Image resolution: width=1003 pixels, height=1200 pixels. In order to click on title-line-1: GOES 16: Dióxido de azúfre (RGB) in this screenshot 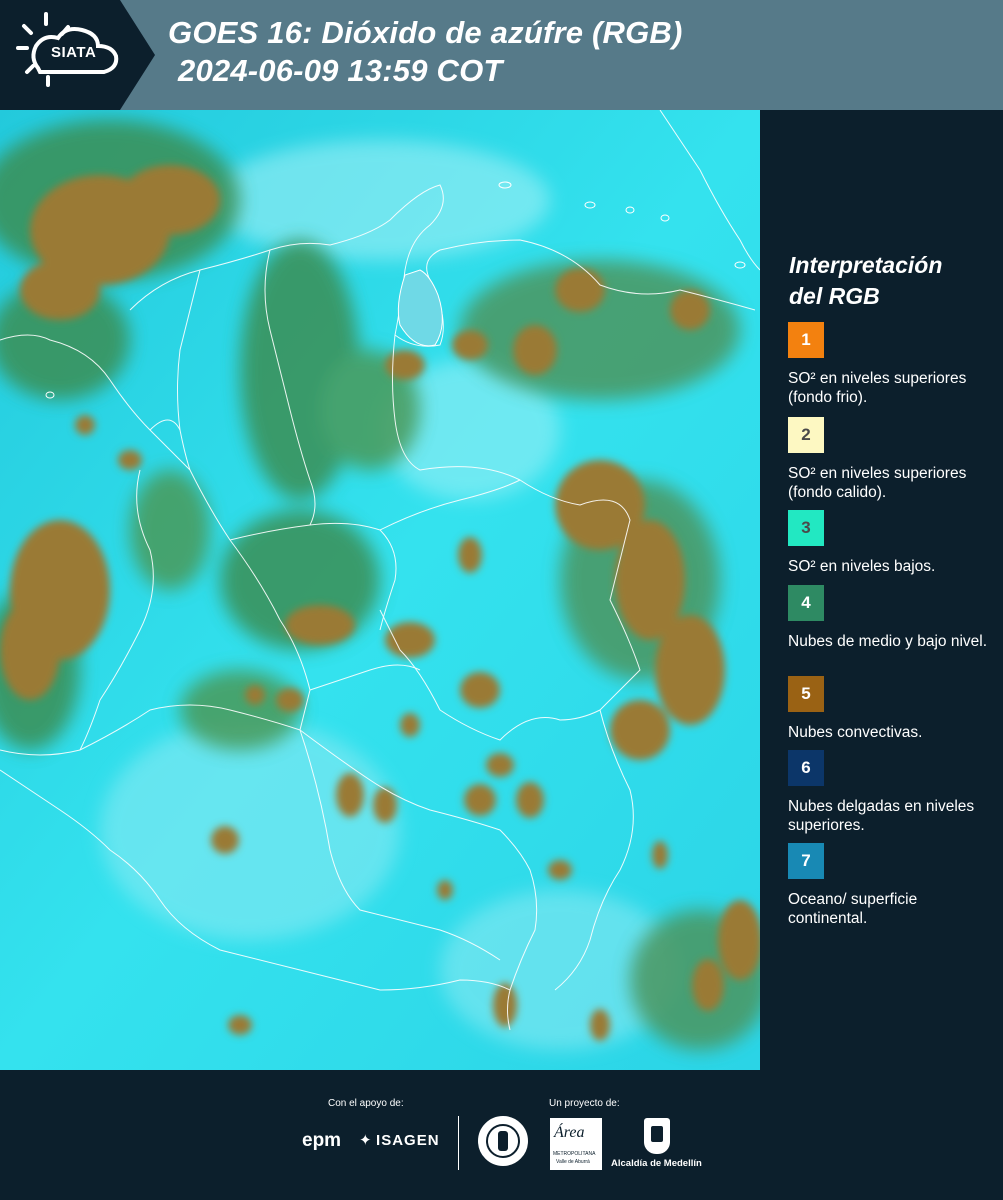, I will do `click(425, 32)`.